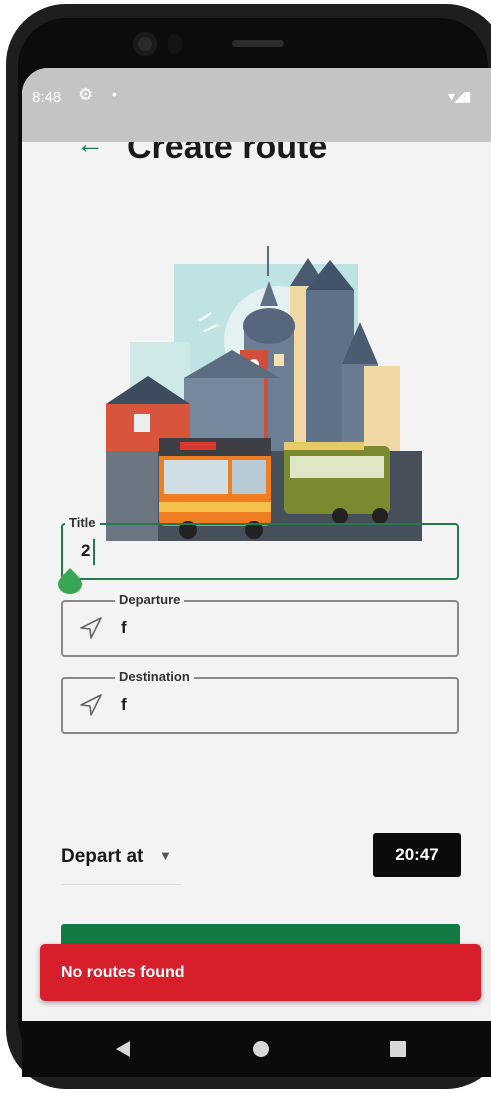 The width and height of the screenshot is (491, 1093). What do you see at coordinates (94, 552) in the screenshot?
I see `text-caret` at bounding box center [94, 552].